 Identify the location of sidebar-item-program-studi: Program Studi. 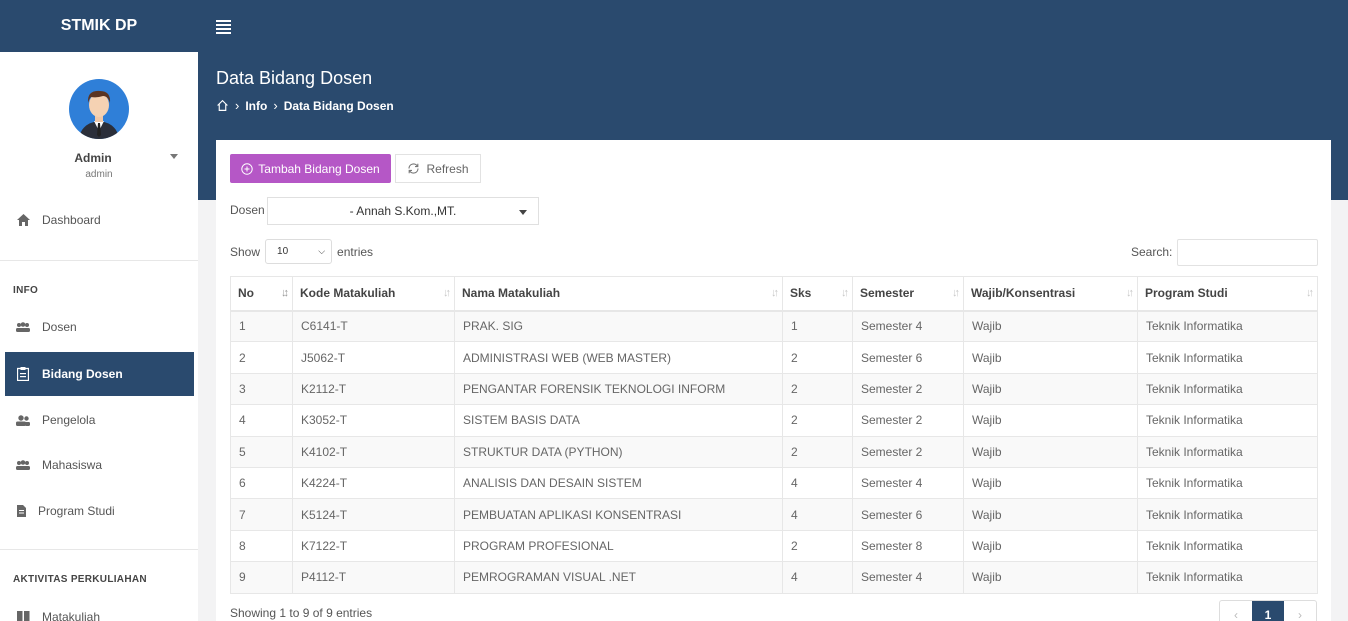
(99, 511).